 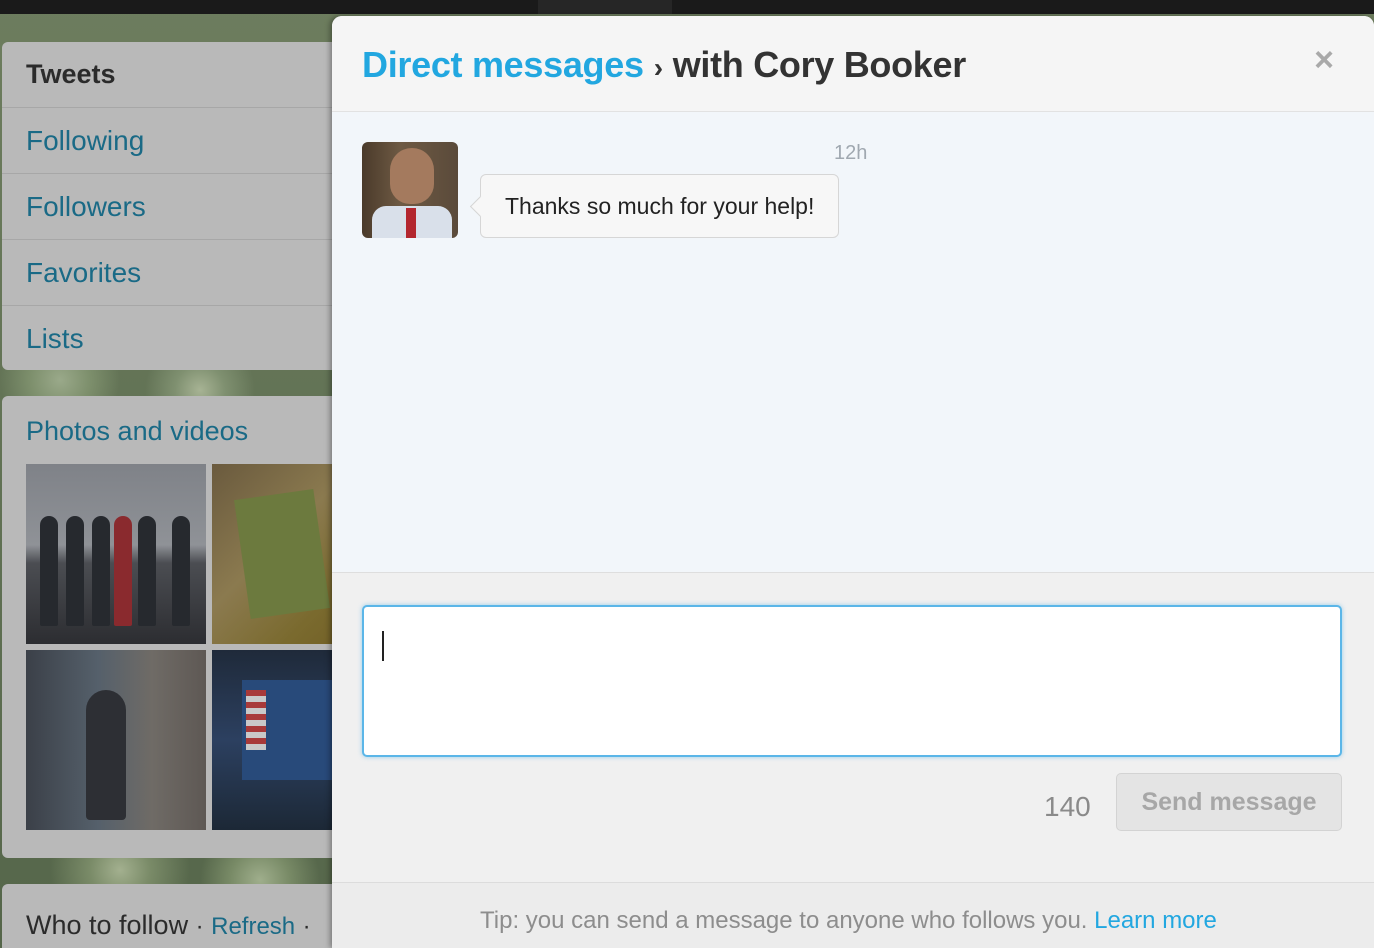 I want to click on conversation-partner: with Cory Booker, so click(x=819, y=64).